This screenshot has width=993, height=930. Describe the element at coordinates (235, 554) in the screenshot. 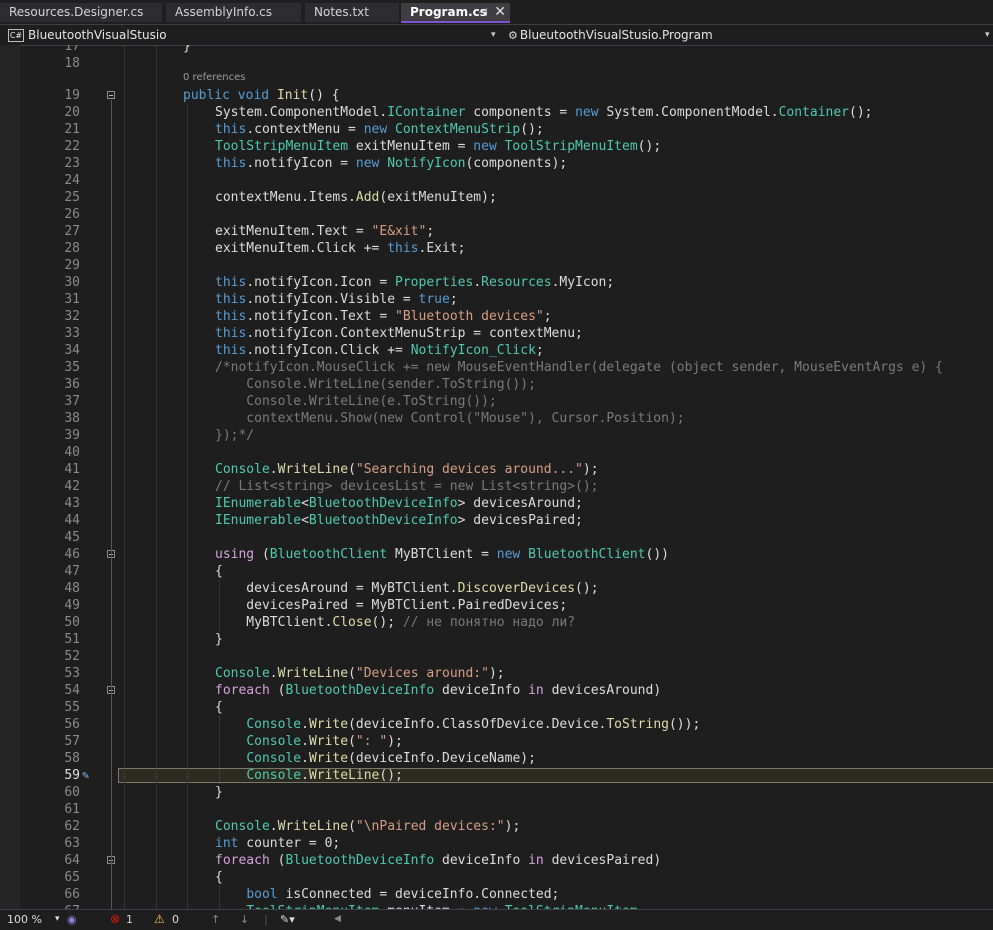

I see `code-token: using` at that location.